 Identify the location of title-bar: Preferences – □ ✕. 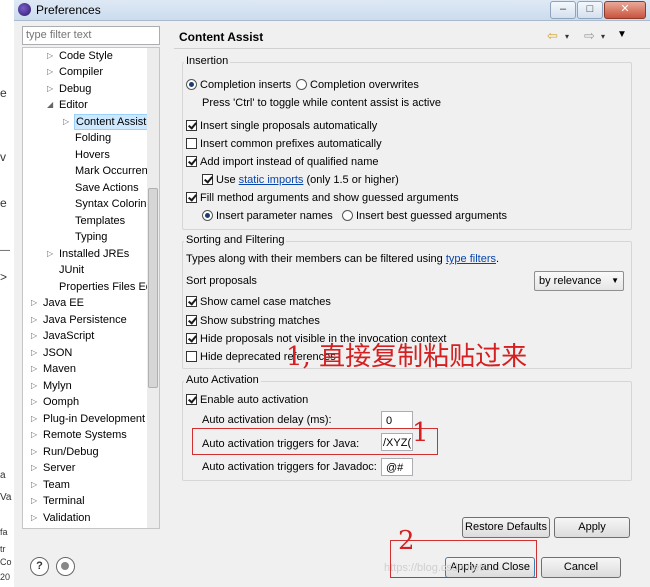
(332, 10).